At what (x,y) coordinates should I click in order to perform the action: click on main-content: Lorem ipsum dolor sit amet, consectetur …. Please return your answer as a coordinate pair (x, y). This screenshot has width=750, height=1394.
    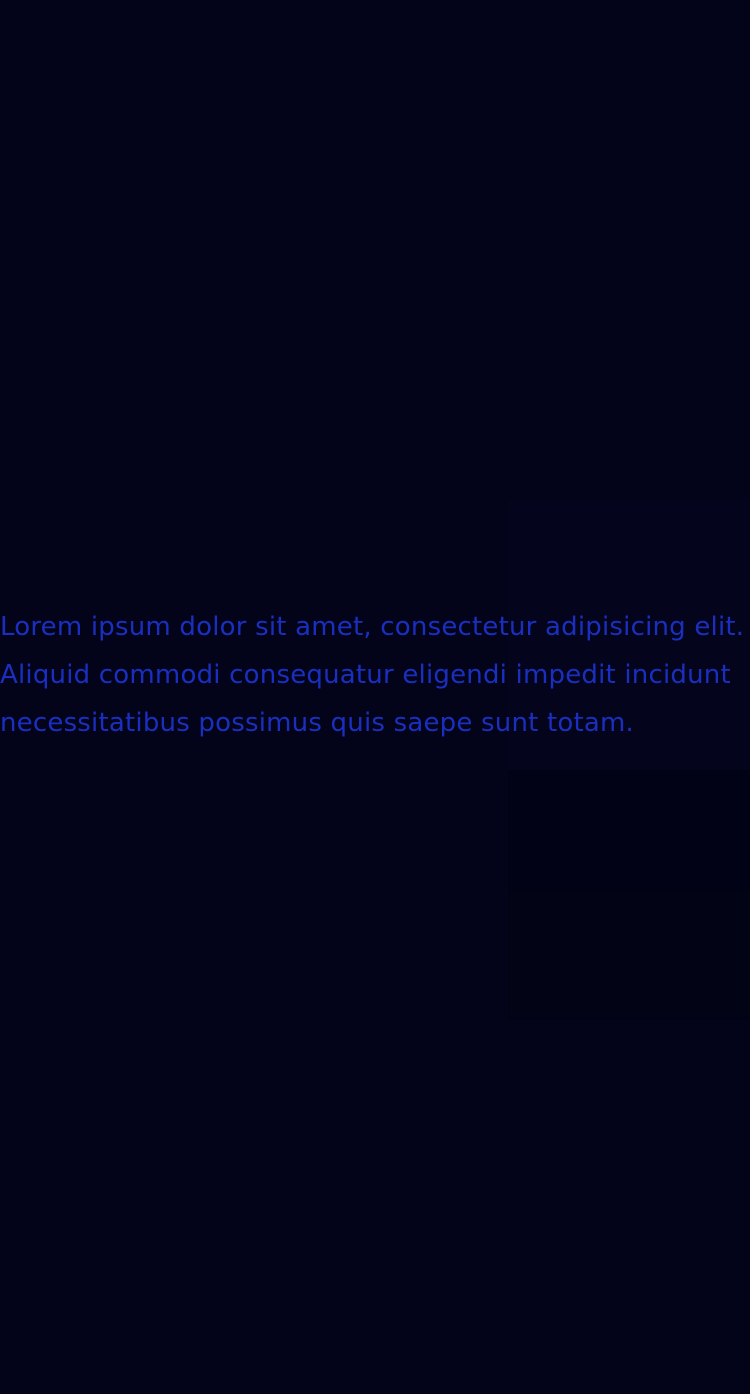
    Looking at the image, I should click on (375, 675).